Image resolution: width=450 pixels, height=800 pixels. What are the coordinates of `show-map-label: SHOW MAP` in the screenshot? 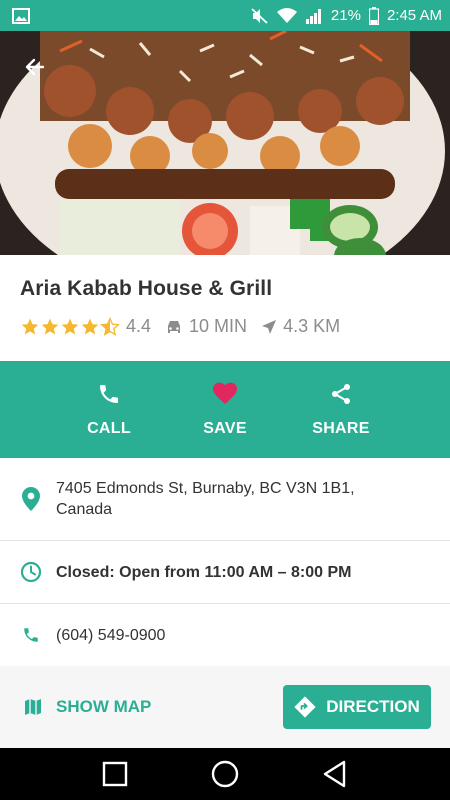 It's located at (104, 706).